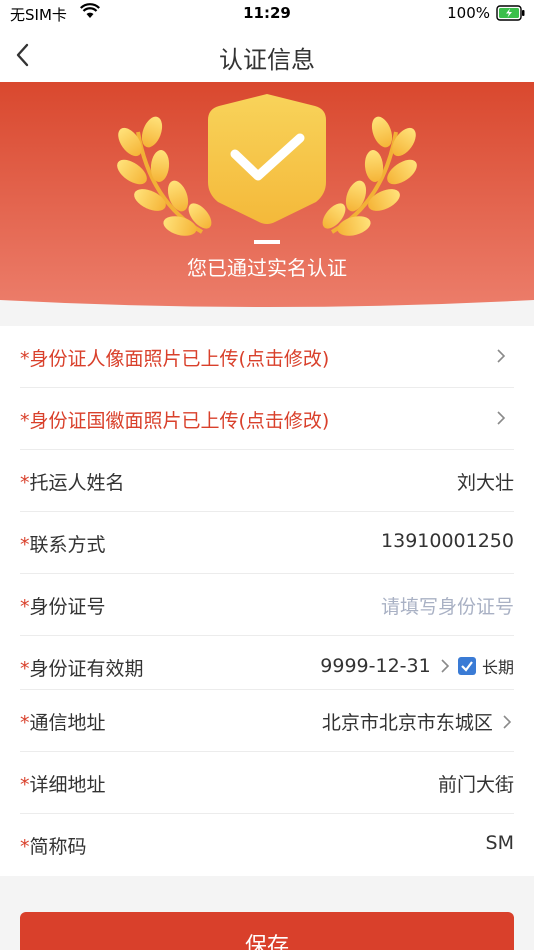  What do you see at coordinates (63, 785) in the screenshot?
I see `detailed-address-label: *详细地址` at bounding box center [63, 785].